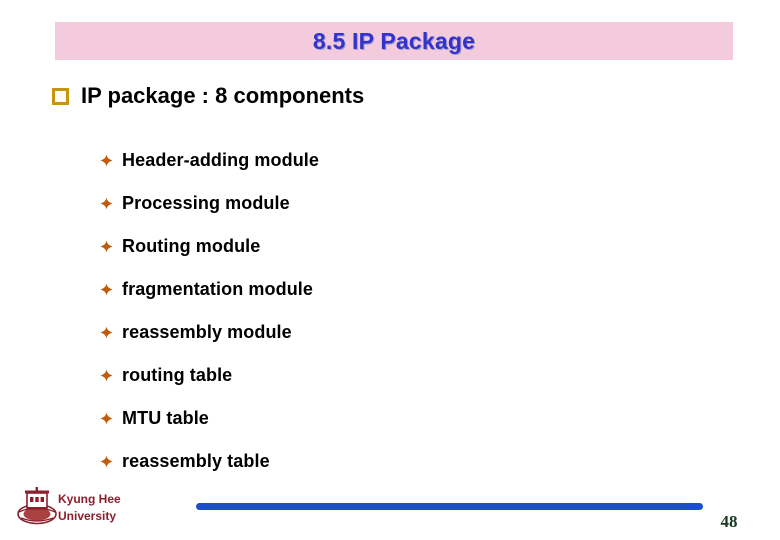 The height and width of the screenshot is (540, 780). What do you see at coordinates (191, 246) in the screenshot?
I see `list-item-label: Routing module` at bounding box center [191, 246].